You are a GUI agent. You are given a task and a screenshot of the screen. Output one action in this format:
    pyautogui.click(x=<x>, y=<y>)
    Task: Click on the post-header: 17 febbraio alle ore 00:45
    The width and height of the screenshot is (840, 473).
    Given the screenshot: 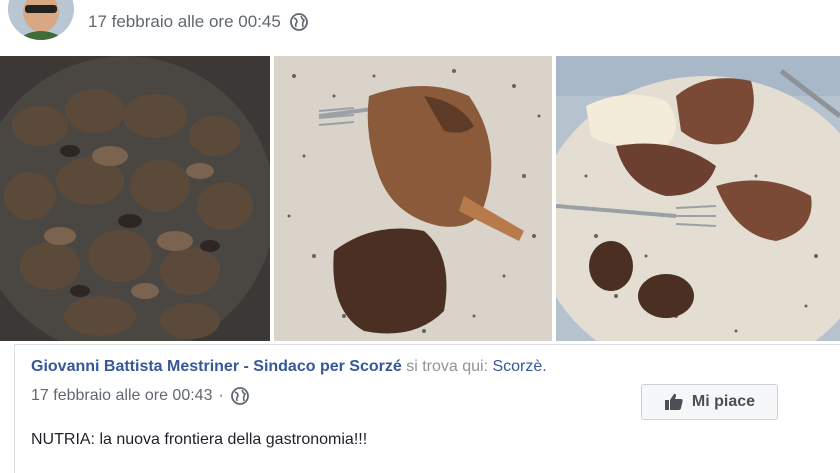 What is the action you would take?
    pyautogui.click(x=420, y=24)
    